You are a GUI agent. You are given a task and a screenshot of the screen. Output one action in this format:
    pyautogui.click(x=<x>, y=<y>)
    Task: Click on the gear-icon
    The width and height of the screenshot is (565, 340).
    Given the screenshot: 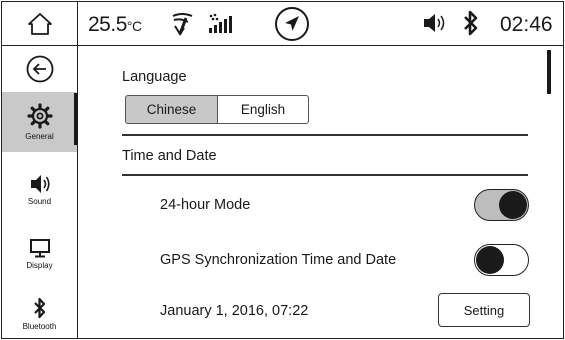 What is the action you would take?
    pyautogui.click(x=39, y=116)
    